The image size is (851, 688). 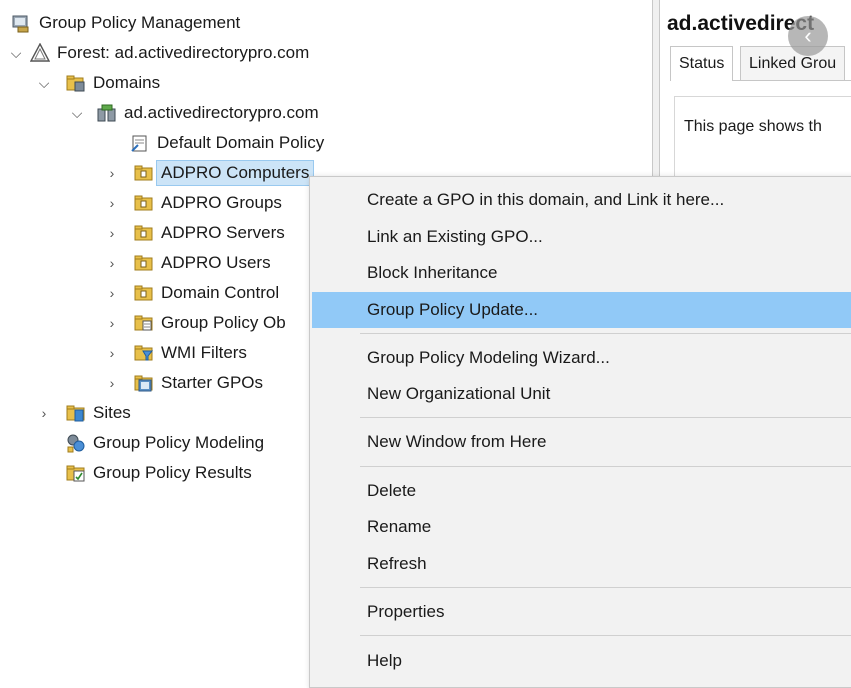 What do you see at coordinates (76, 443) in the screenshot?
I see `modeling-icon` at bounding box center [76, 443].